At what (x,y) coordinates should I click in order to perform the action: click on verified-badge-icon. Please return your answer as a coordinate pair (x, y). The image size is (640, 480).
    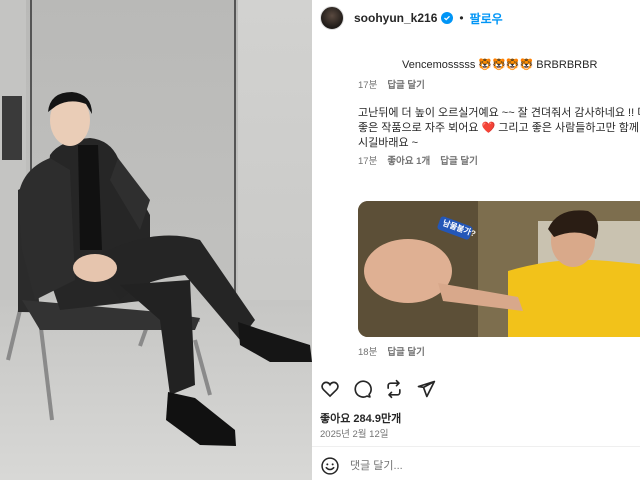
    Looking at the image, I should click on (447, 18).